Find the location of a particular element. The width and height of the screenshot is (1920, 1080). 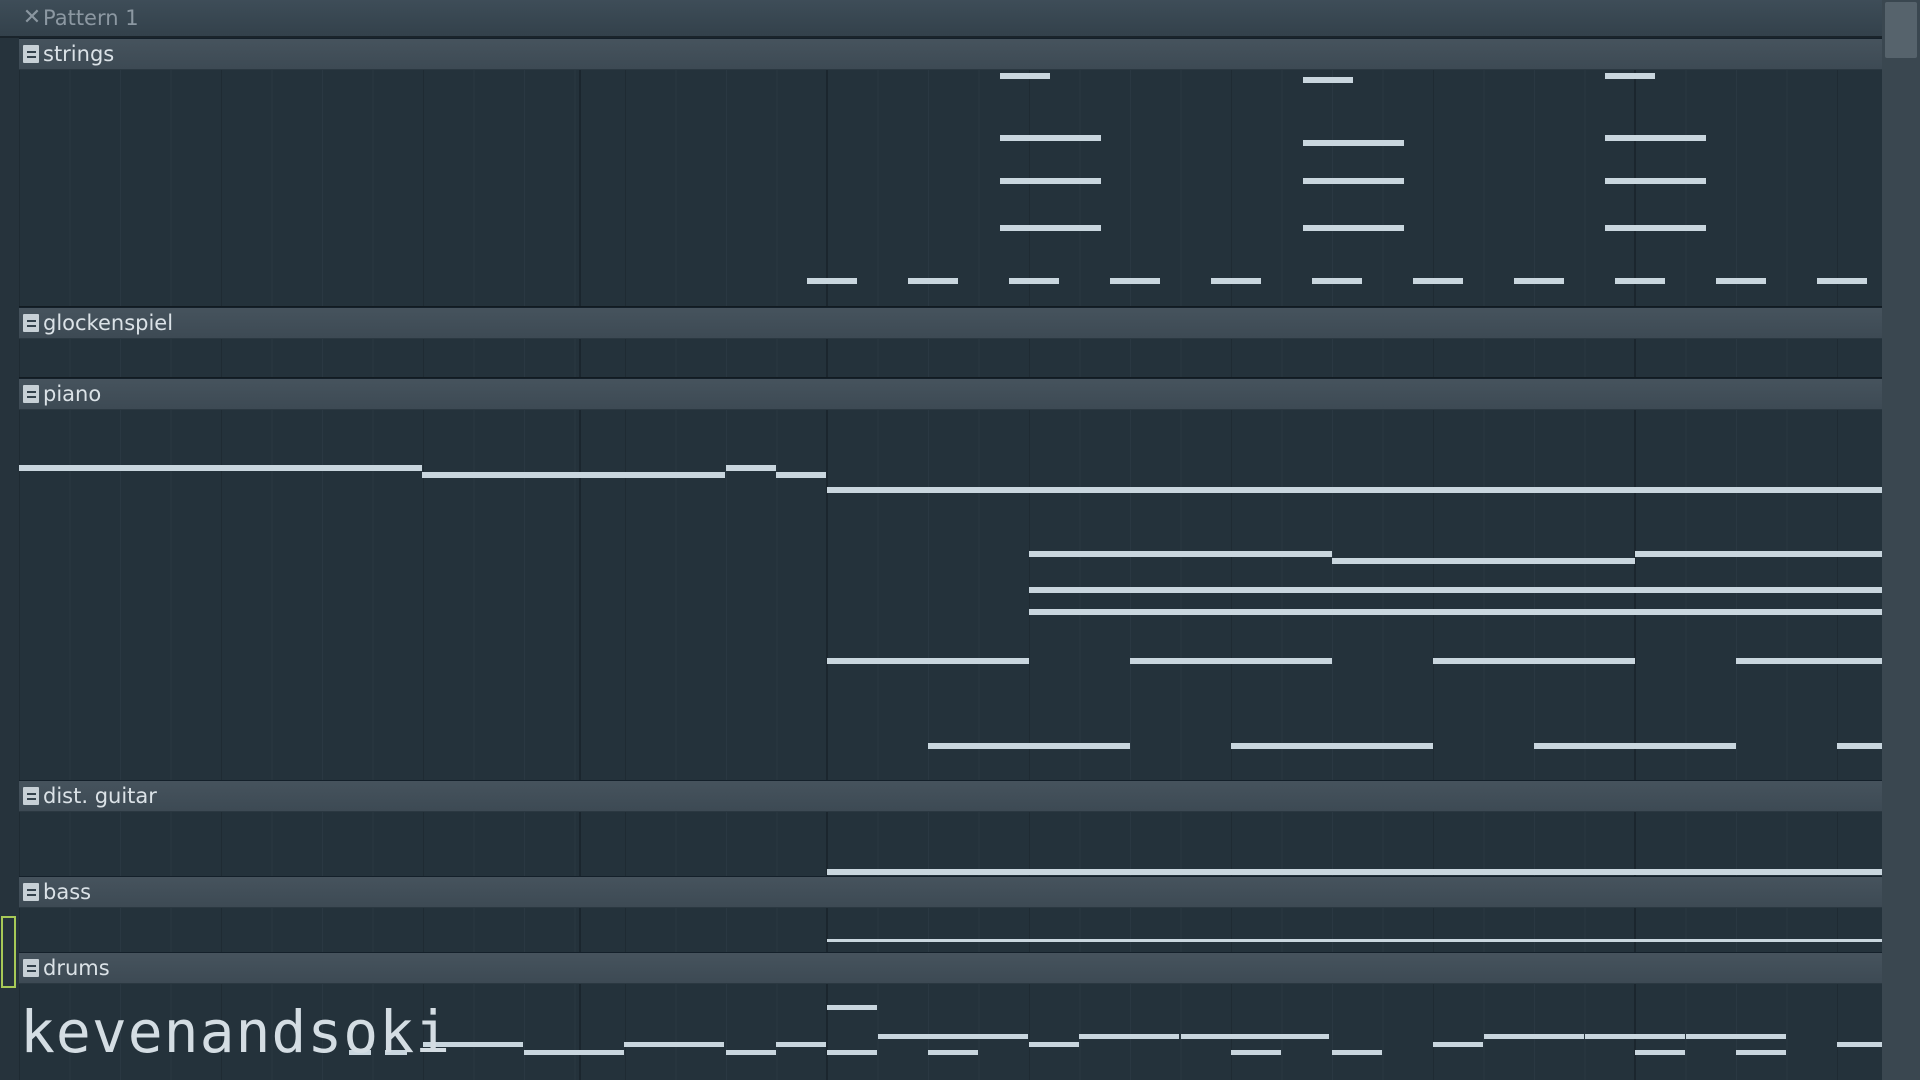

track-header-glockenspiel: glockenspiel is located at coordinates (950, 323).